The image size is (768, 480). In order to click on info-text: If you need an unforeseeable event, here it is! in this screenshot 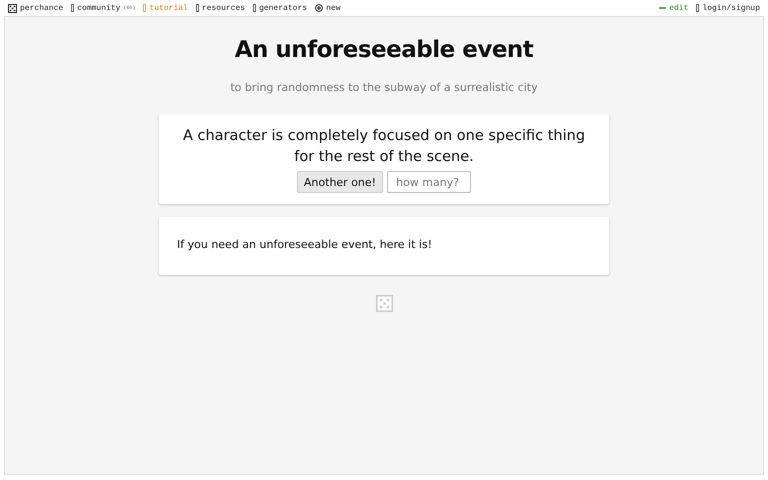, I will do `click(305, 244)`.